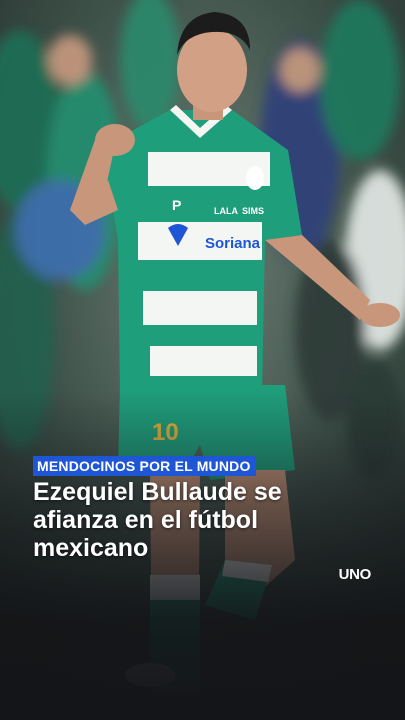  I want to click on section-kicker: MENDOCINOS POR EL MUNDO, so click(144, 466).